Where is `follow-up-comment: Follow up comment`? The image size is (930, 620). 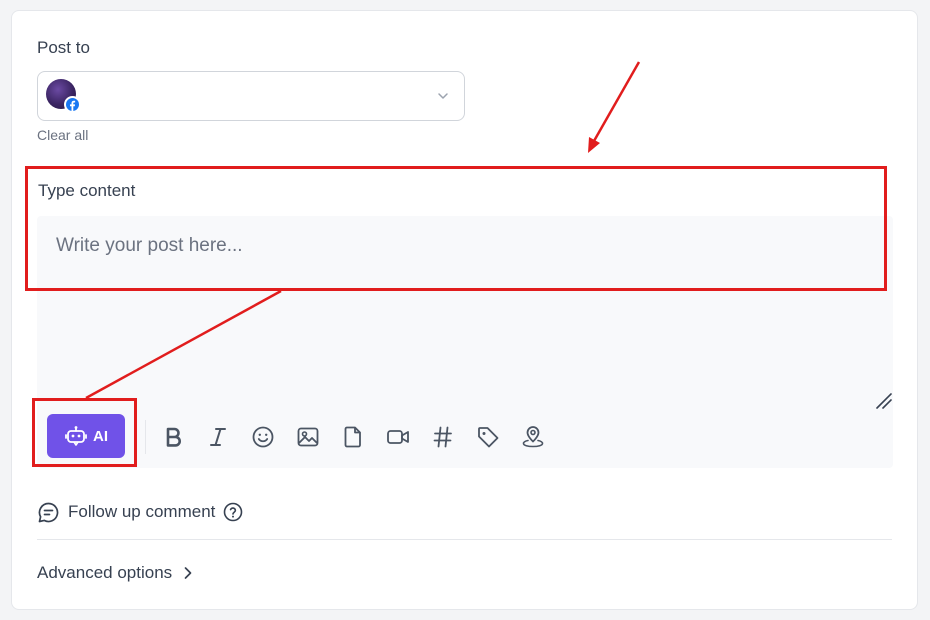 follow-up-comment: Follow up comment is located at coordinates (140, 512).